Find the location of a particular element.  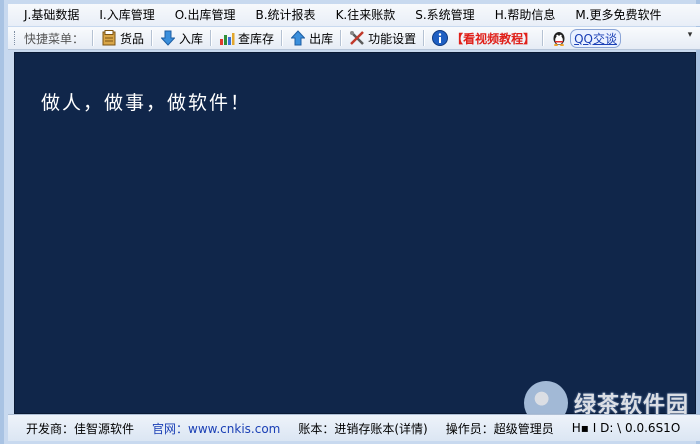

info-icon is located at coordinates (440, 38).